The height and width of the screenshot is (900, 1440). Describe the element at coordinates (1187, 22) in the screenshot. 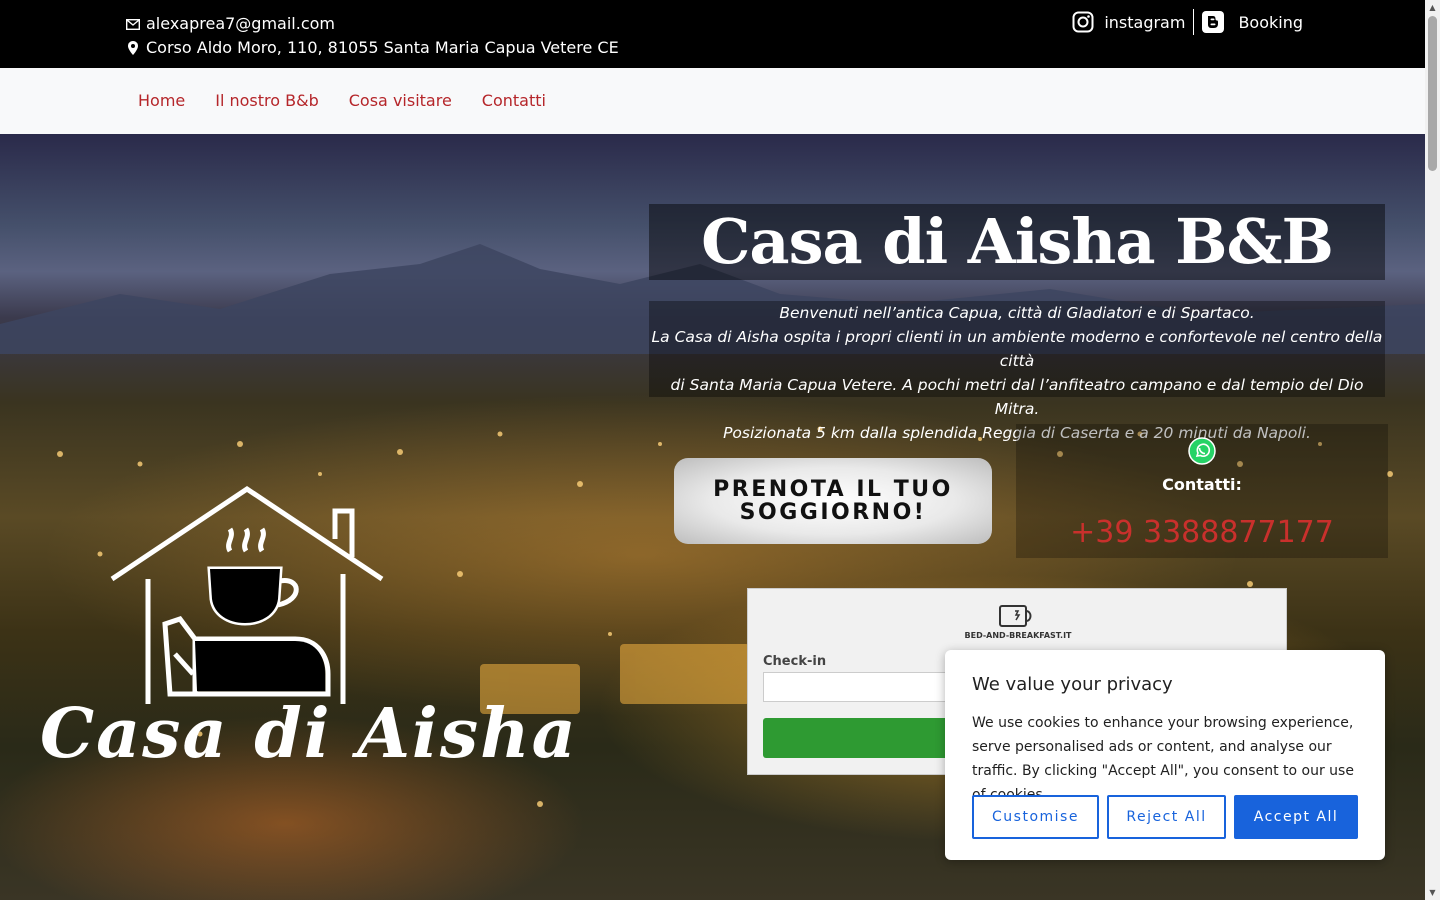

I see `social-links: instagram Booking` at that location.